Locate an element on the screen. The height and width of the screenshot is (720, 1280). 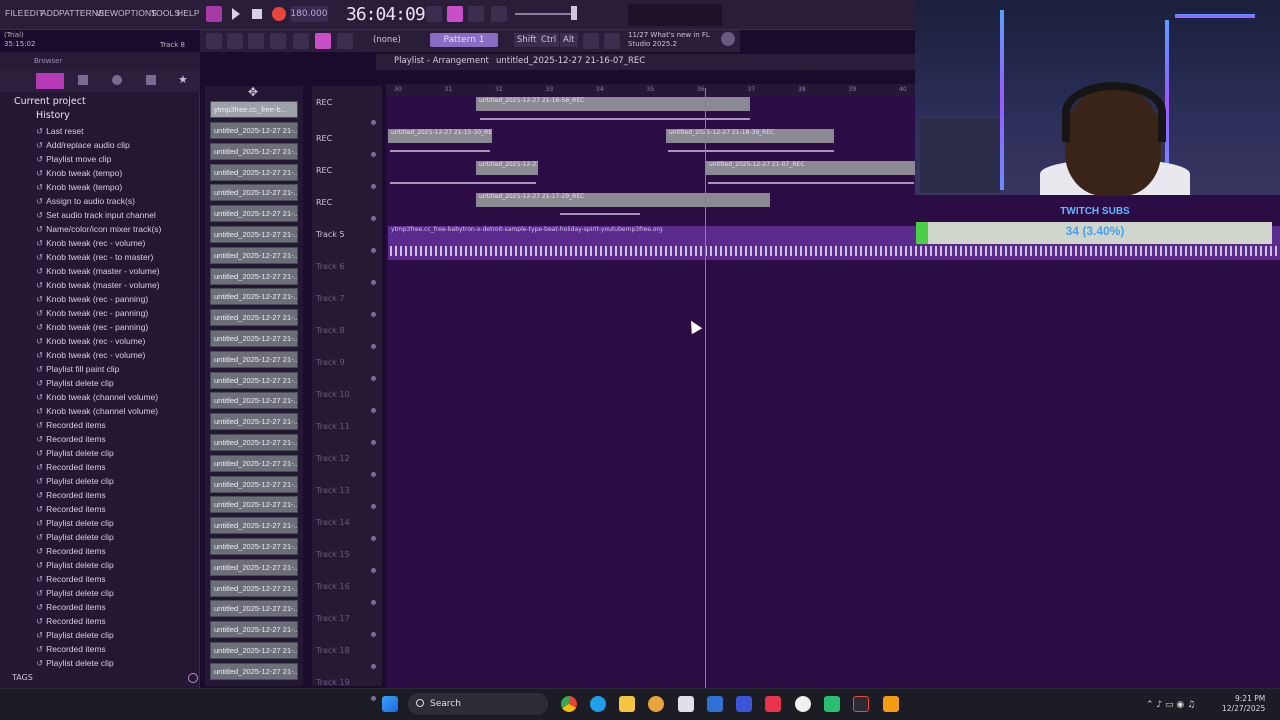
audio-clip: untitled_2025-12-27 21-16-58_REC is located at coordinates (613, 104).